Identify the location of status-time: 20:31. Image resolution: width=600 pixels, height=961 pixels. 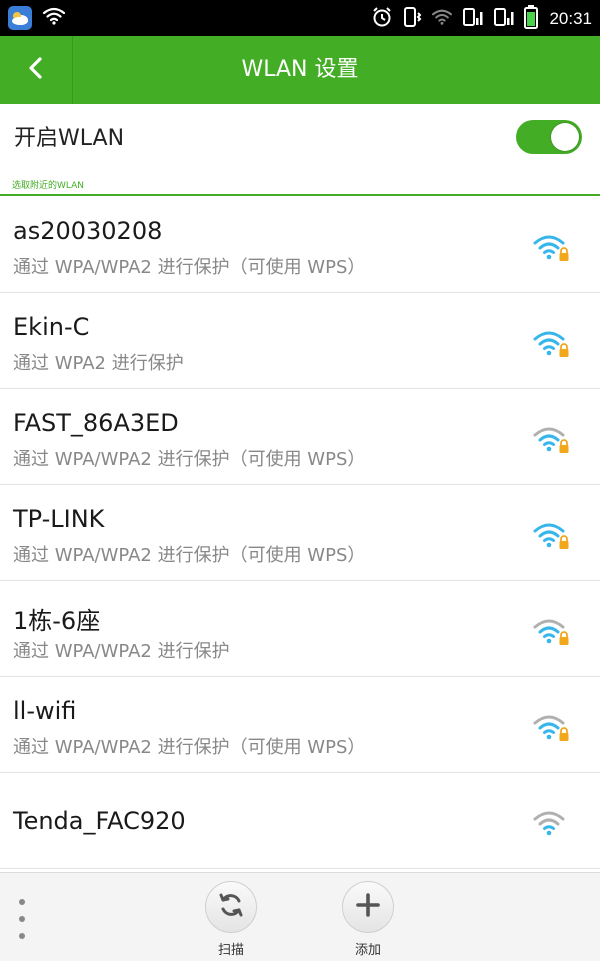
(570, 18).